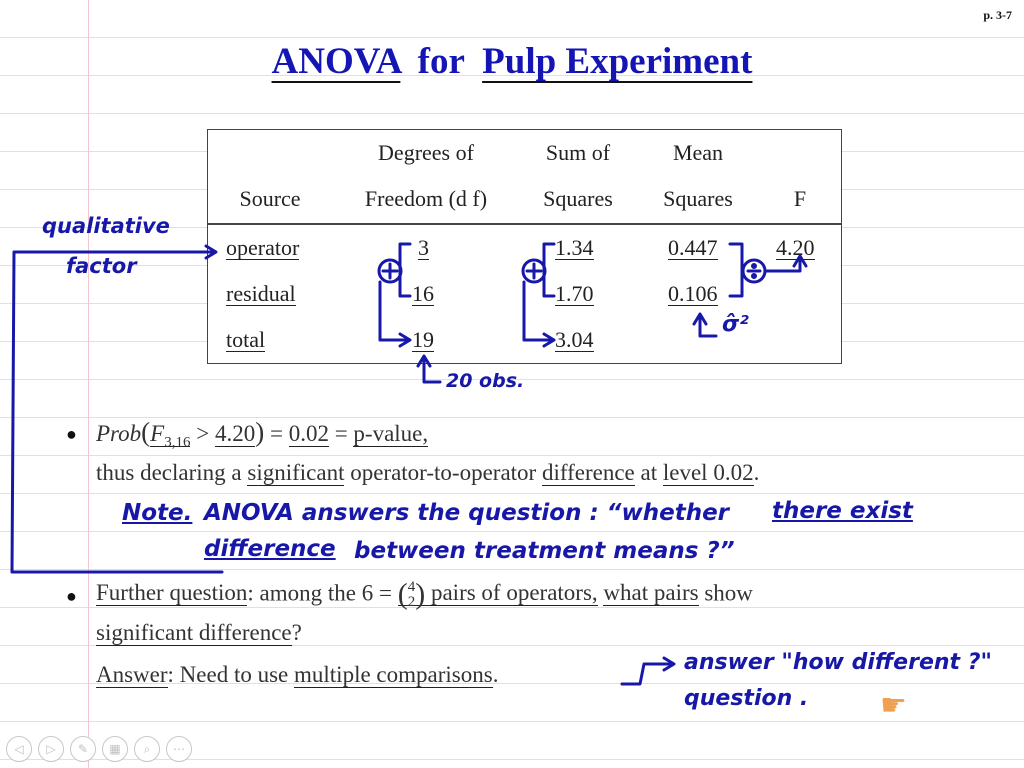 The width and height of the screenshot is (1024, 768). What do you see at coordinates (647, 674) in the screenshot?
I see `answer-arrow` at bounding box center [647, 674].